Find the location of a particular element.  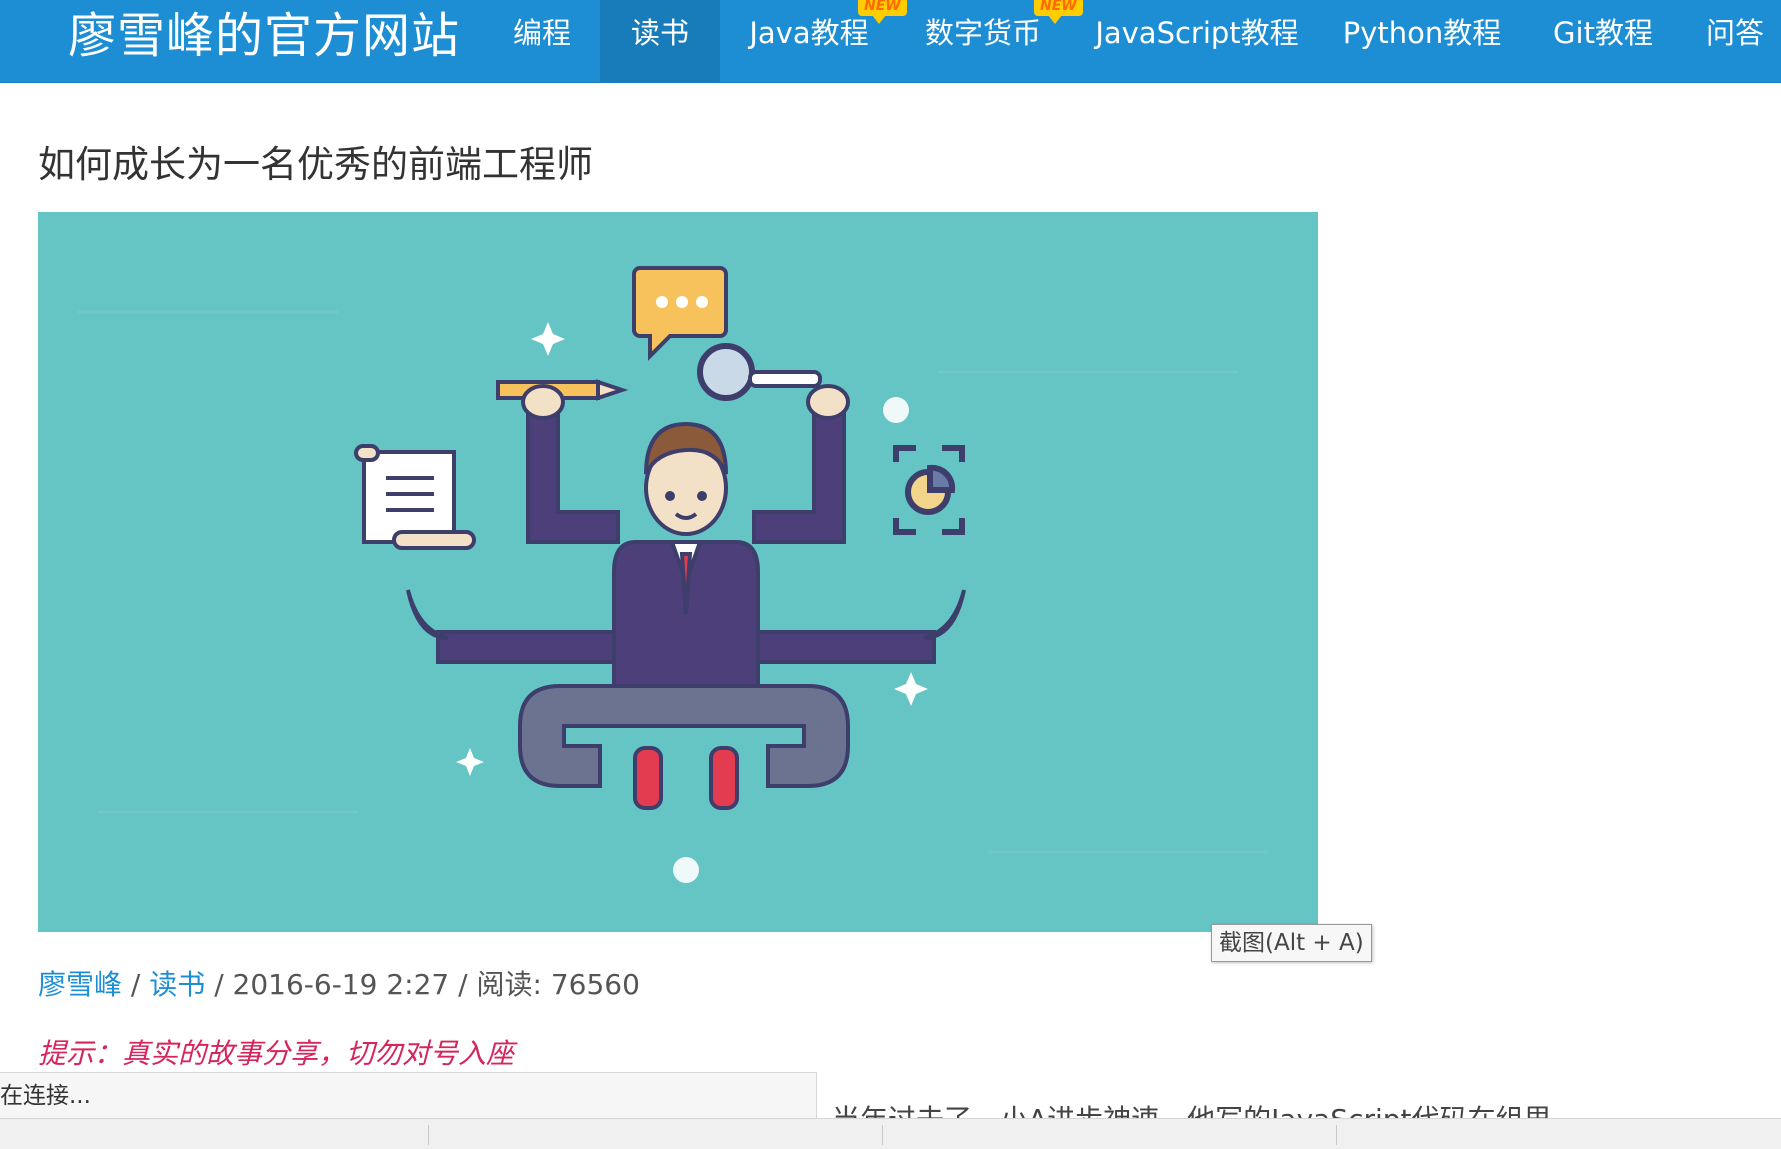

nav-item-label: 问答 is located at coordinates (1734, 33).